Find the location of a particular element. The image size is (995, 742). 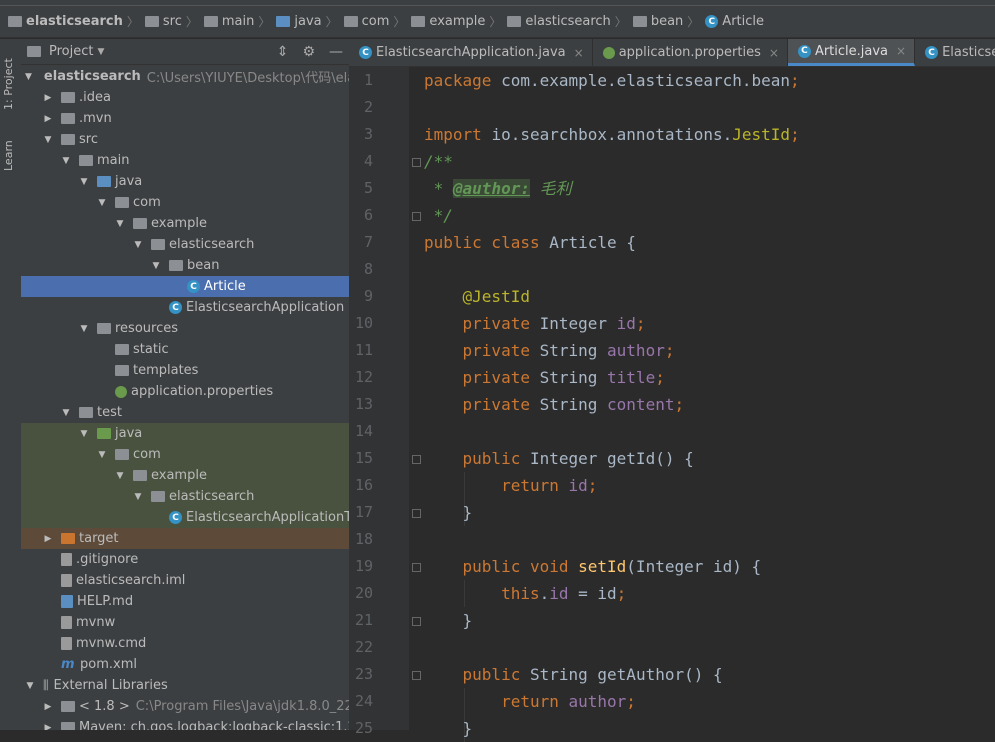

breadcrumb-item: java 〉 is located at coordinates (309, 21).